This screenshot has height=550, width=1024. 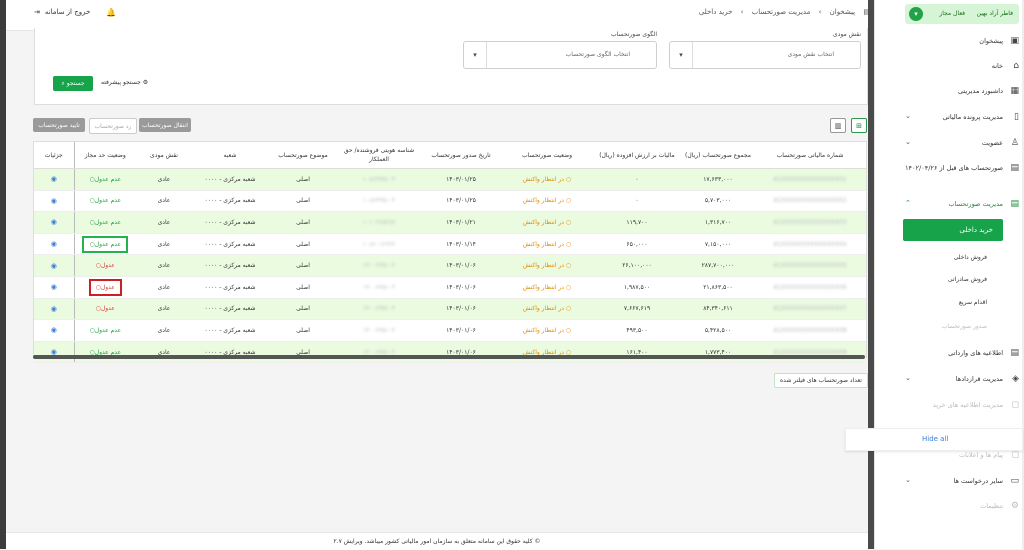 I want to click on limit-status-badge: عدول○, so click(x=105, y=308).